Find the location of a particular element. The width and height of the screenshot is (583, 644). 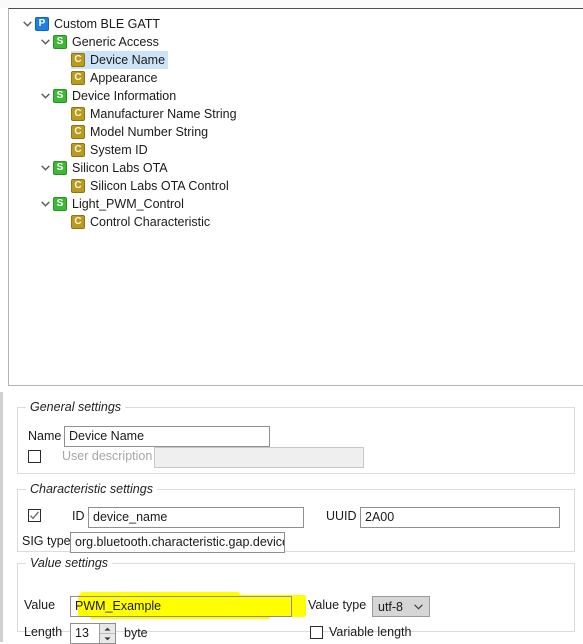

tree-node-label: Device Information is located at coordinates (124, 96).